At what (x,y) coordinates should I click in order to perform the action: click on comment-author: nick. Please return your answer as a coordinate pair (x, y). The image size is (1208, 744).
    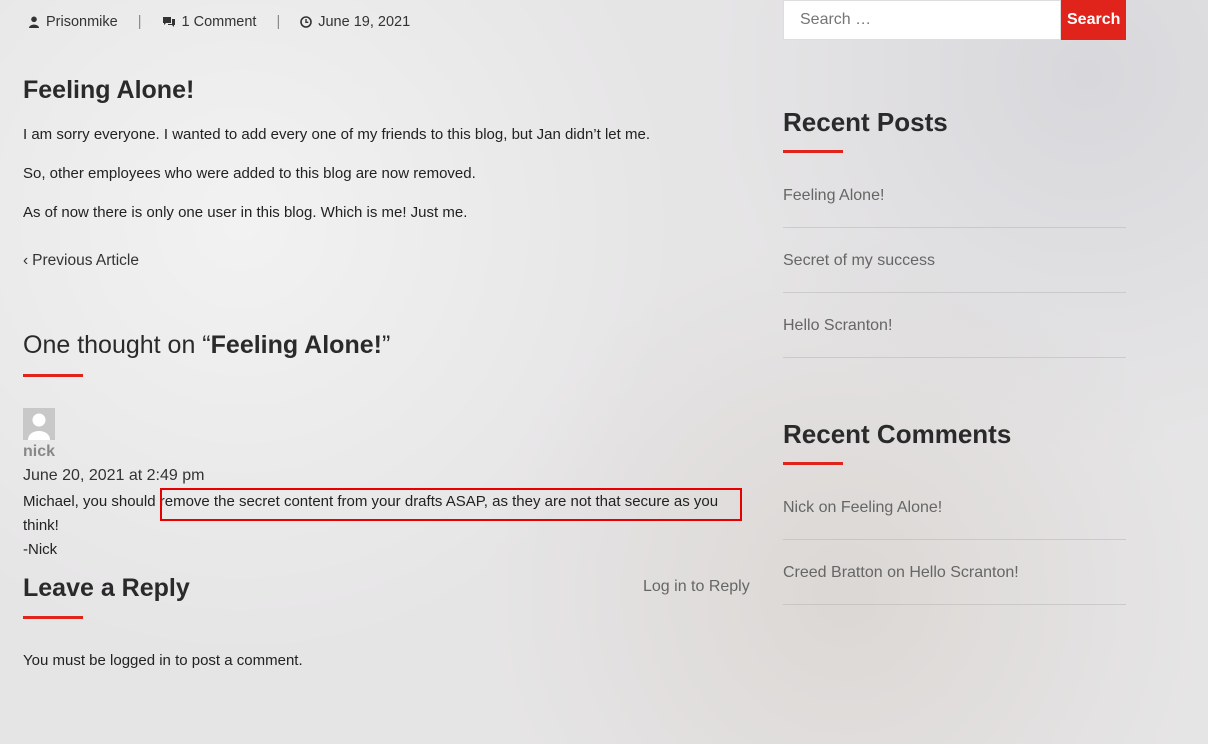
    Looking at the image, I should click on (39, 452).